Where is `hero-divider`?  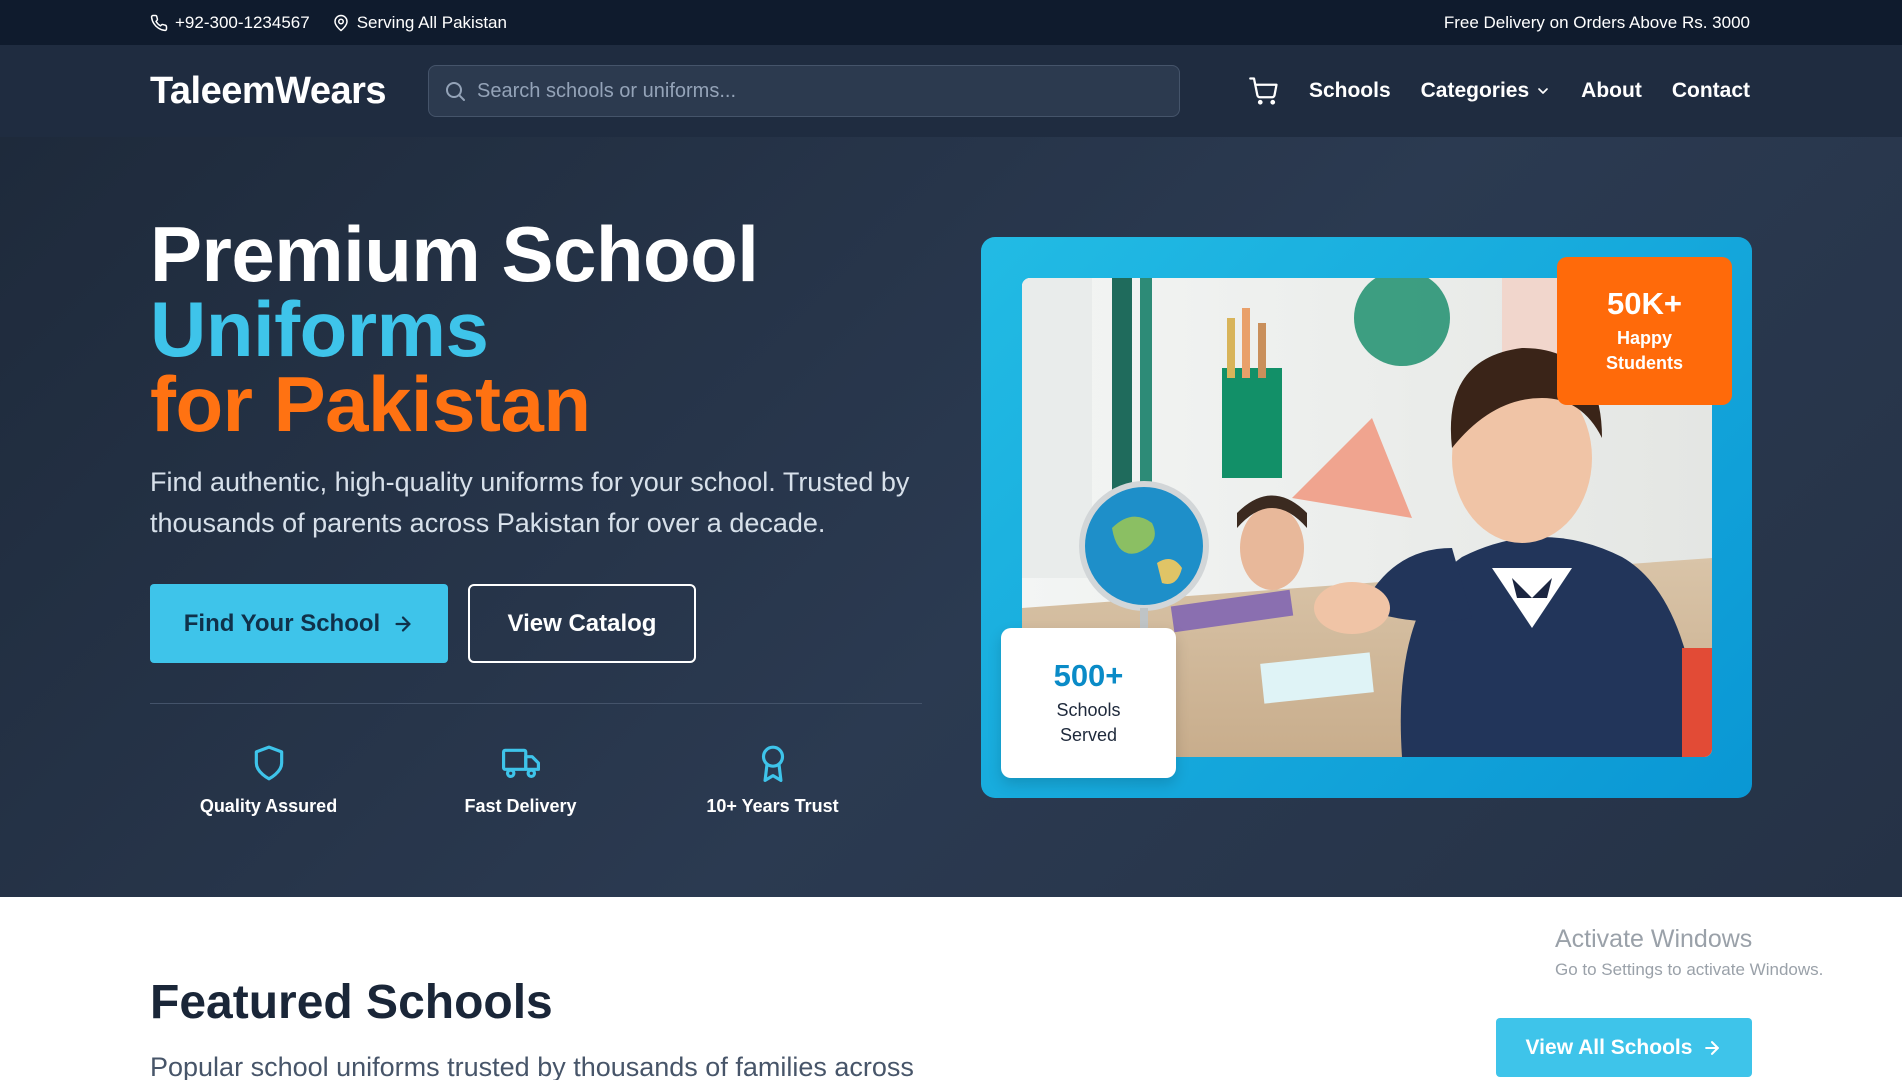 hero-divider is located at coordinates (536, 703).